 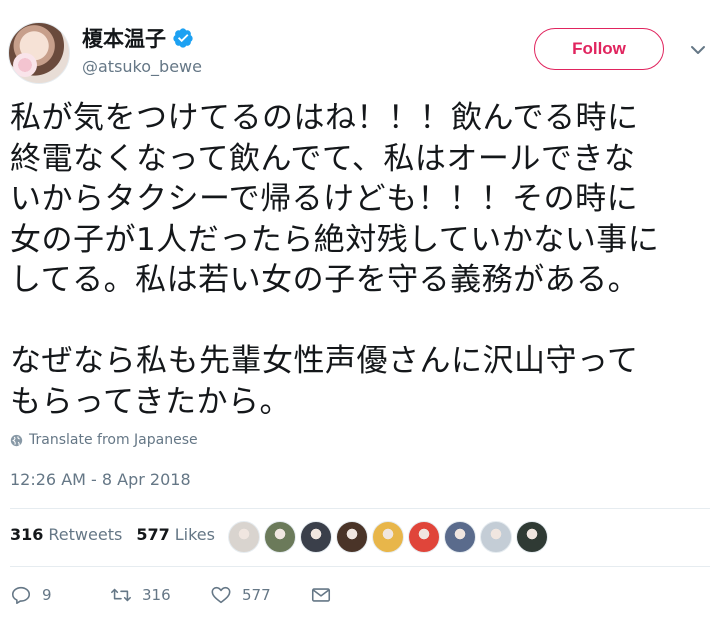 I want to click on like-action: 577, so click(x=260, y=595).